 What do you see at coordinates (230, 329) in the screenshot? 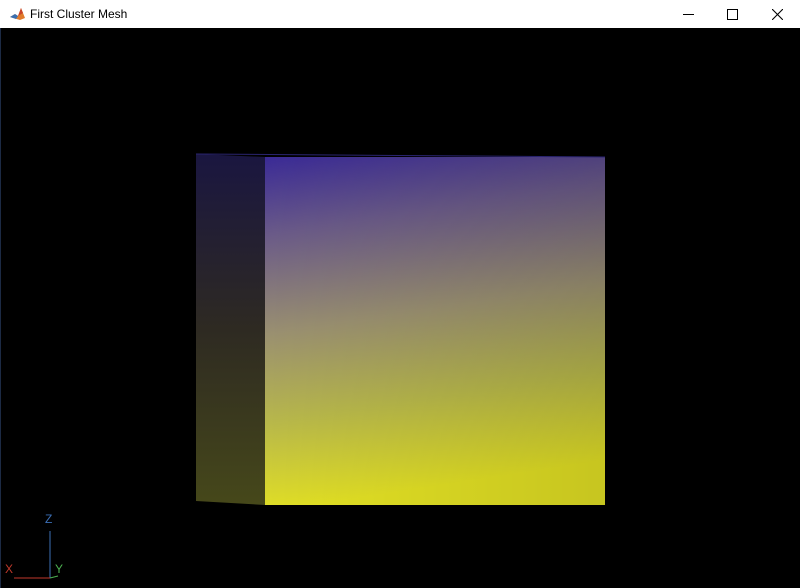
I see `mesh-side-face` at bounding box center [230, 329].